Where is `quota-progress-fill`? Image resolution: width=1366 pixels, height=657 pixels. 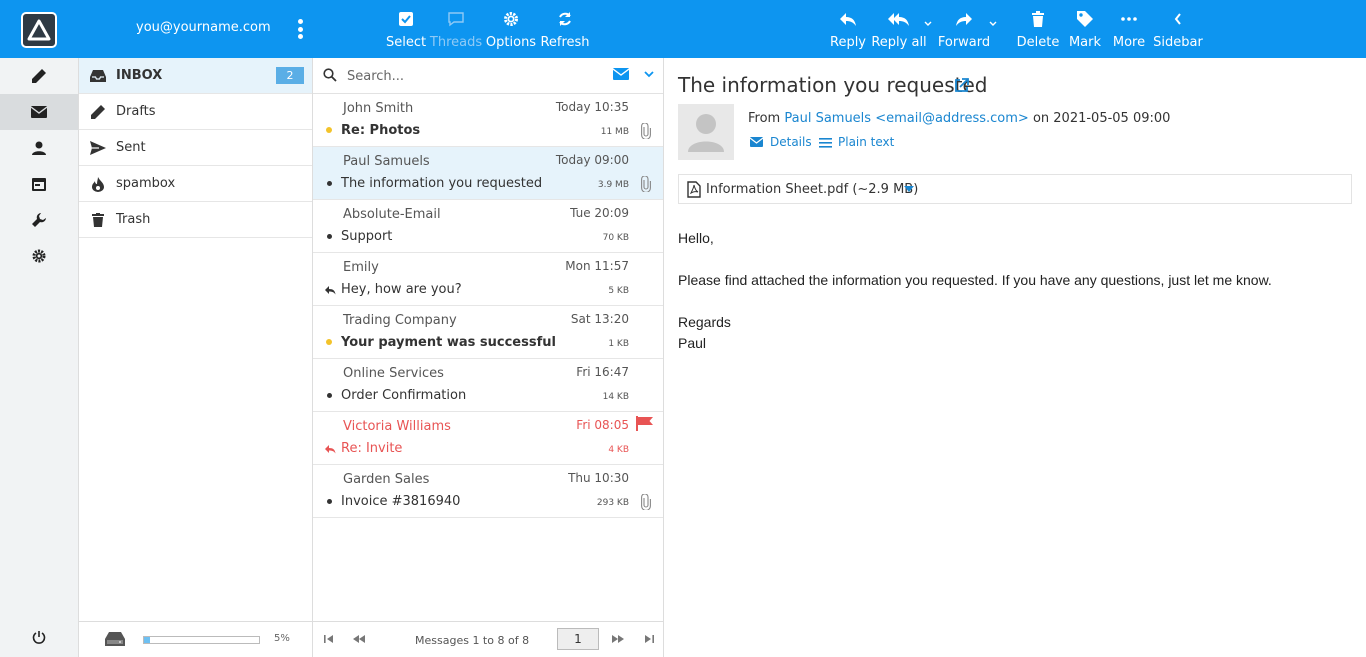
quota-progress-fill is located at coordinates (147, 640).